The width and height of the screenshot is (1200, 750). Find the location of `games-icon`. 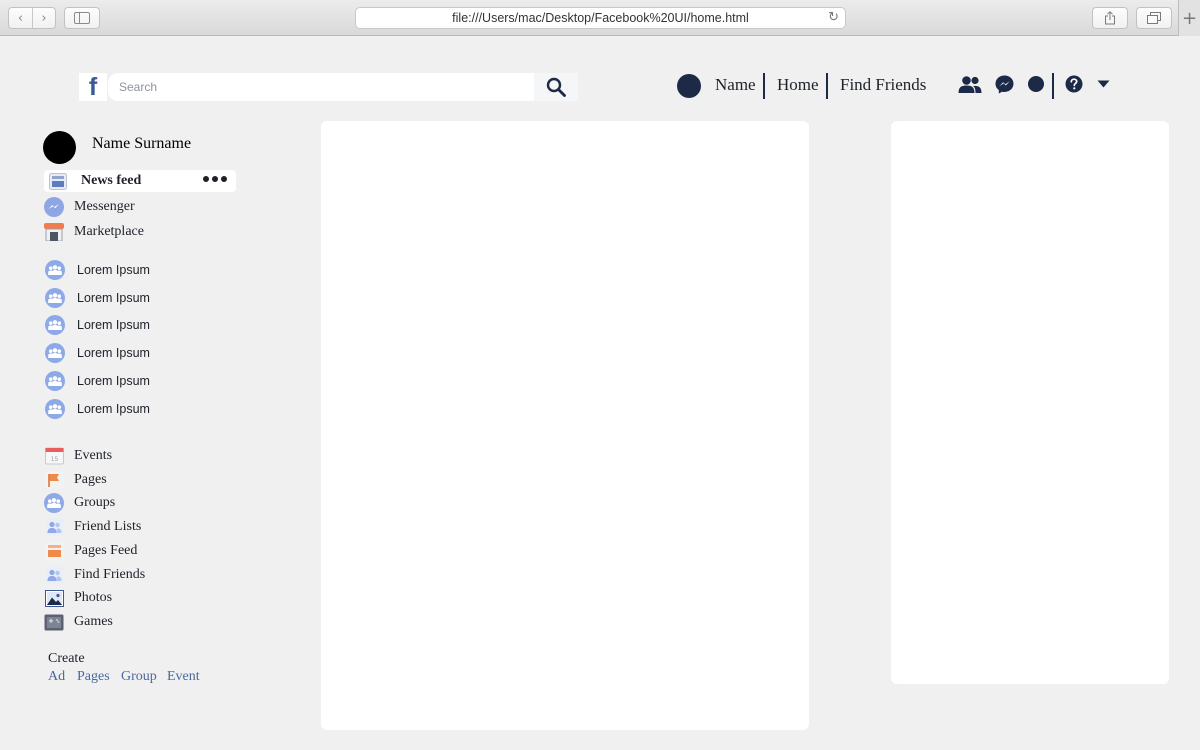

games-icon is located at coordinates (54, 622).